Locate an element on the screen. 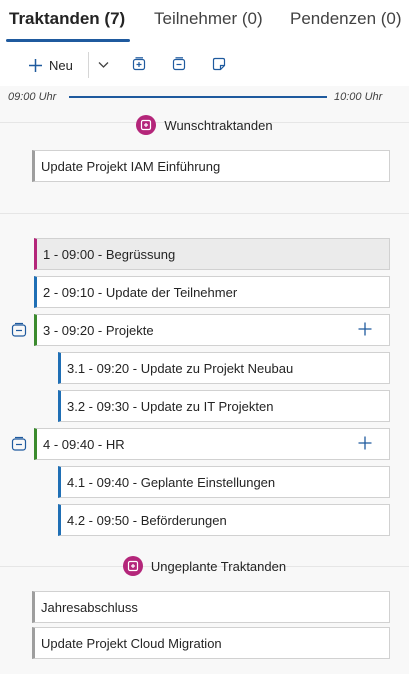  timeline-end: 10:00 Uhr is located at coordinates (358, 97).